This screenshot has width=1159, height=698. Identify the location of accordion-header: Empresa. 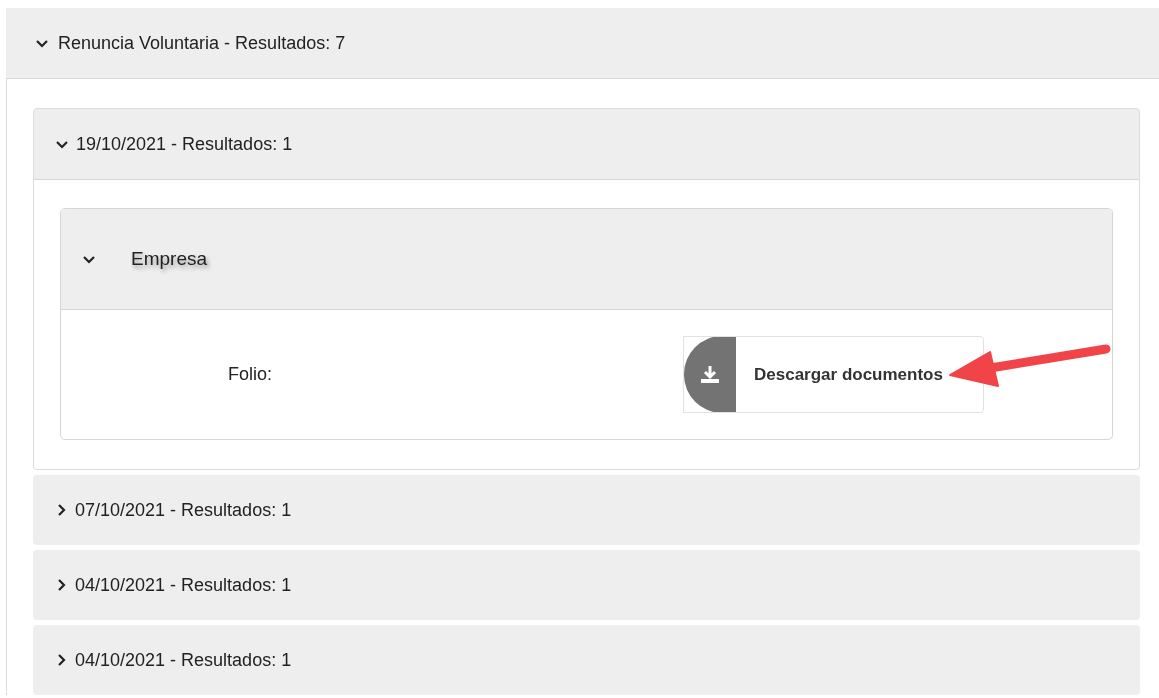
(586, 259).